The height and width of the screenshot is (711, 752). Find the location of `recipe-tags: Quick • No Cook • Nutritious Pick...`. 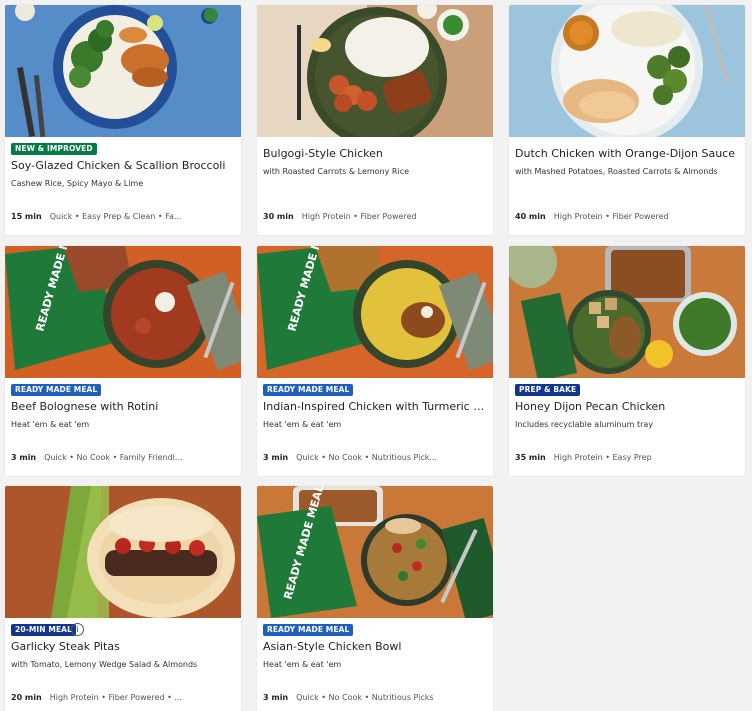

recipe-tags: Quick • No Cook • Nutritious Pick... is located at coordinates (367, 457).